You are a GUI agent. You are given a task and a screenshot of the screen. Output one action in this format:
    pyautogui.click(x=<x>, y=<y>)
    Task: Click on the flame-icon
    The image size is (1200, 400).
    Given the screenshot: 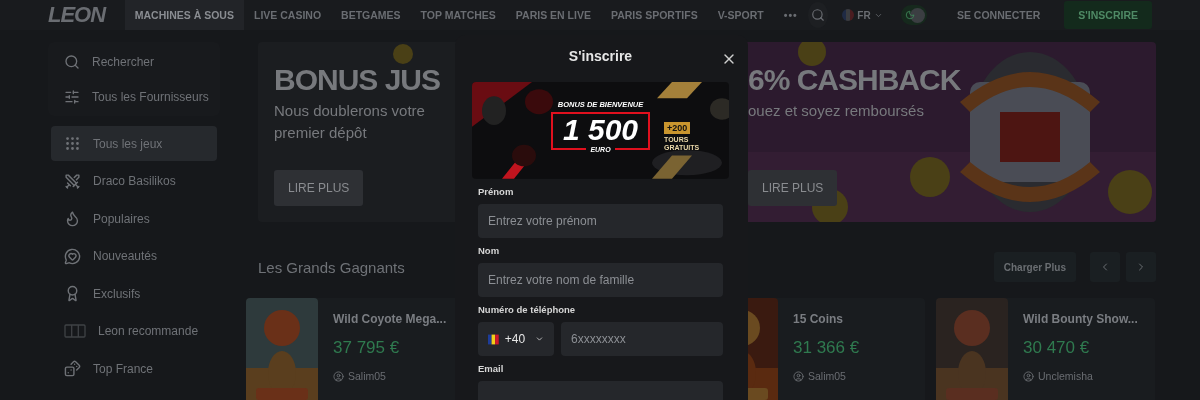 What is the action you would take?
    pyautogui.click(x=72, y=218)
    